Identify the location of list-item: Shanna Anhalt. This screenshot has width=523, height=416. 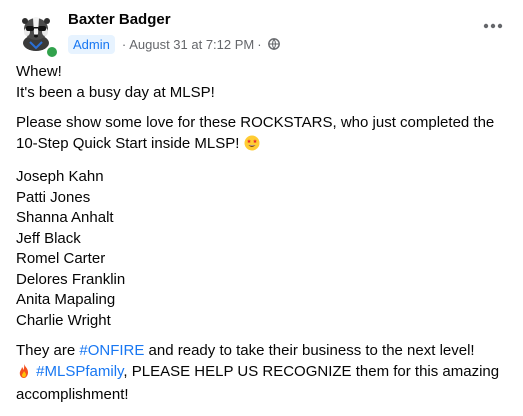
(65, 217).